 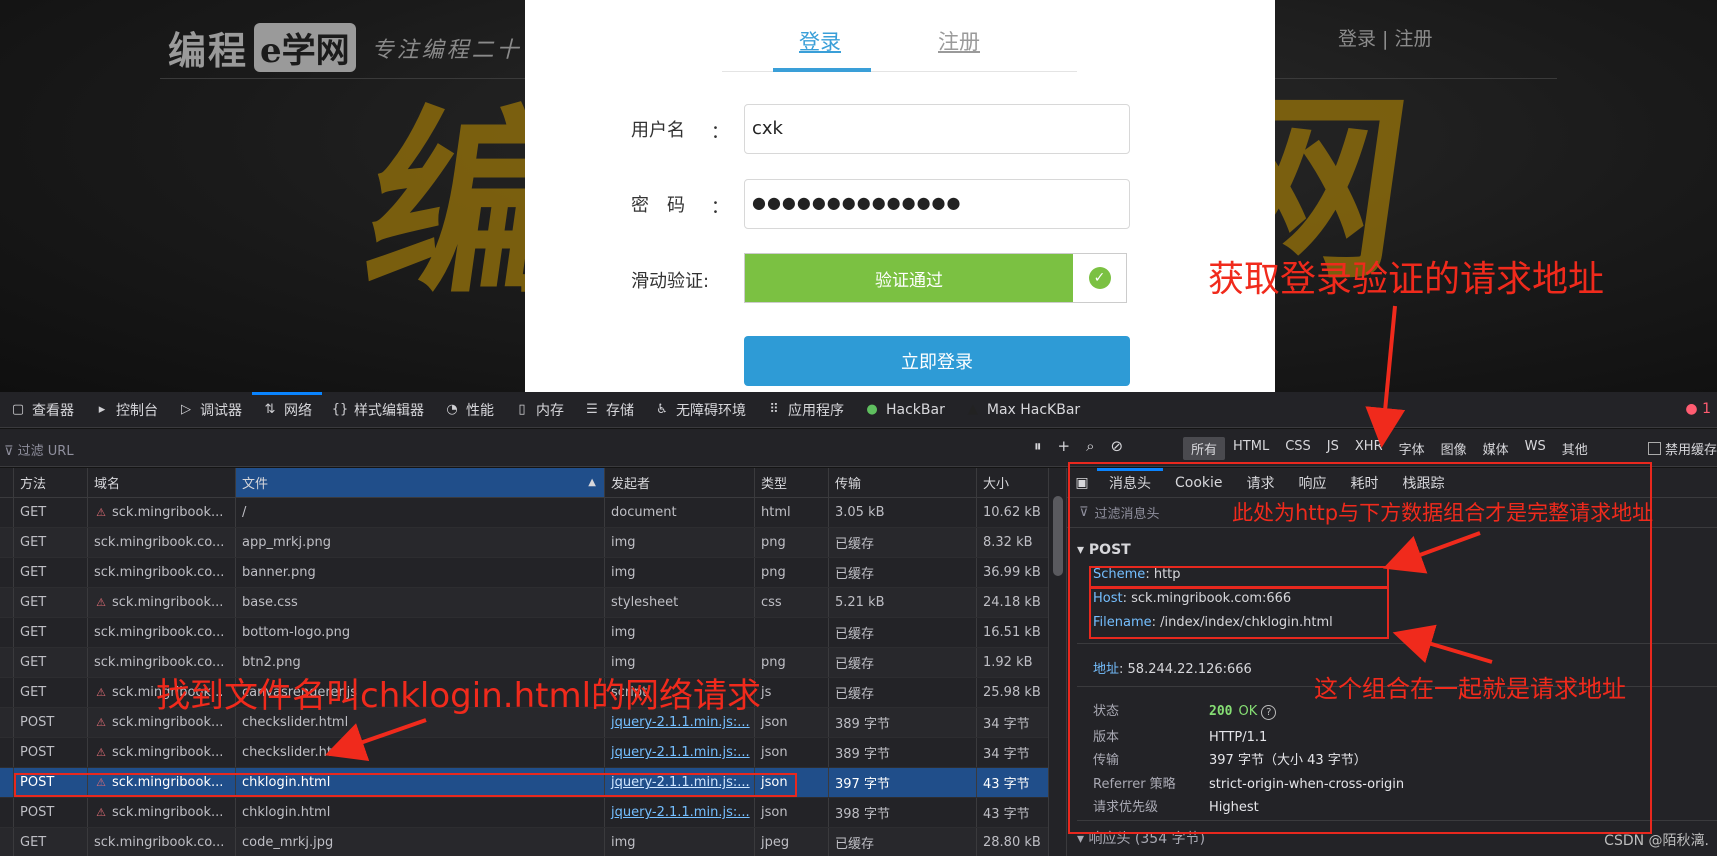 What do you see at coordinates (805, 410) in the screenshot?
I see `tab-application: ⠿ 应用程序` at bounding box center [805, 410].